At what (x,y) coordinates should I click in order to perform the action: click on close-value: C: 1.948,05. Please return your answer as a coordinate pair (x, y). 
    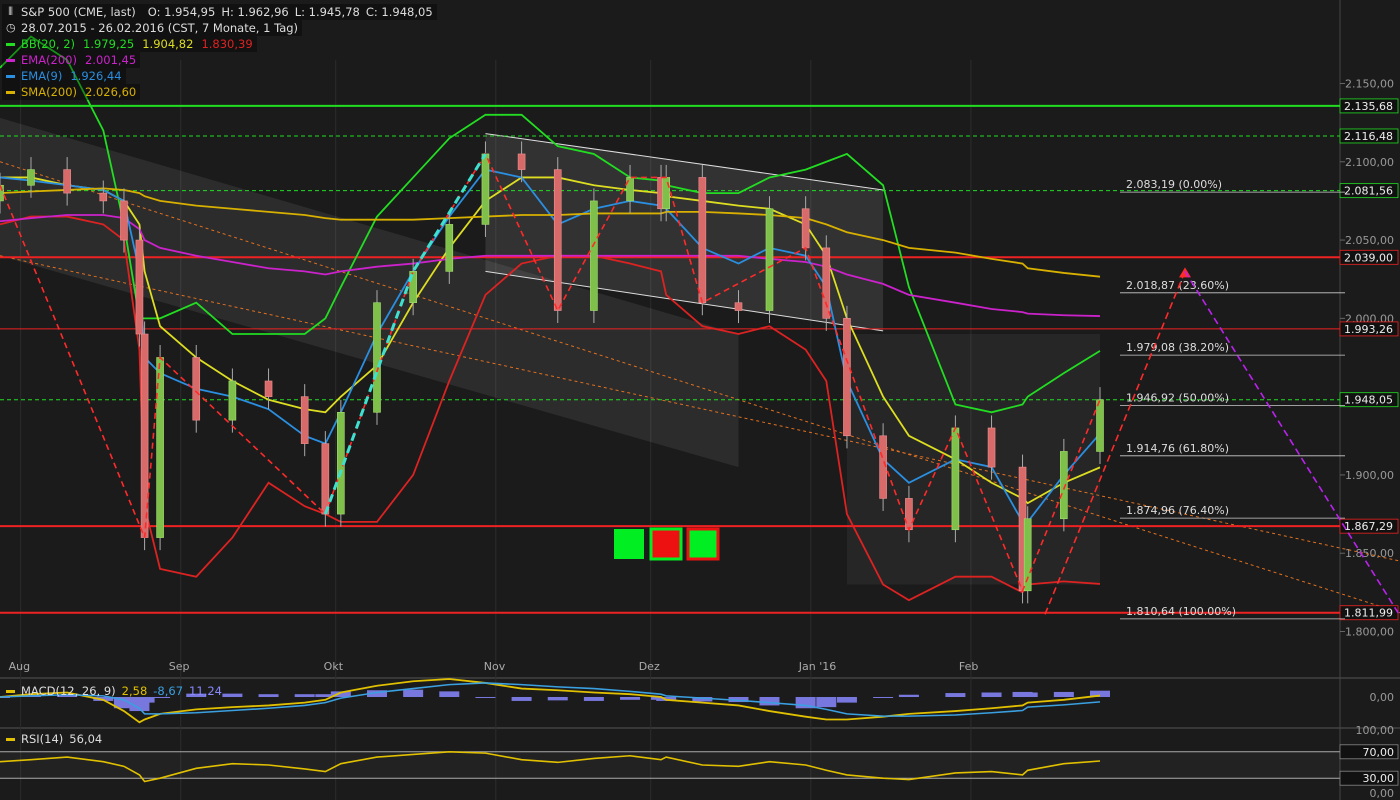
    Looking at the image, I should click on (399, 12).